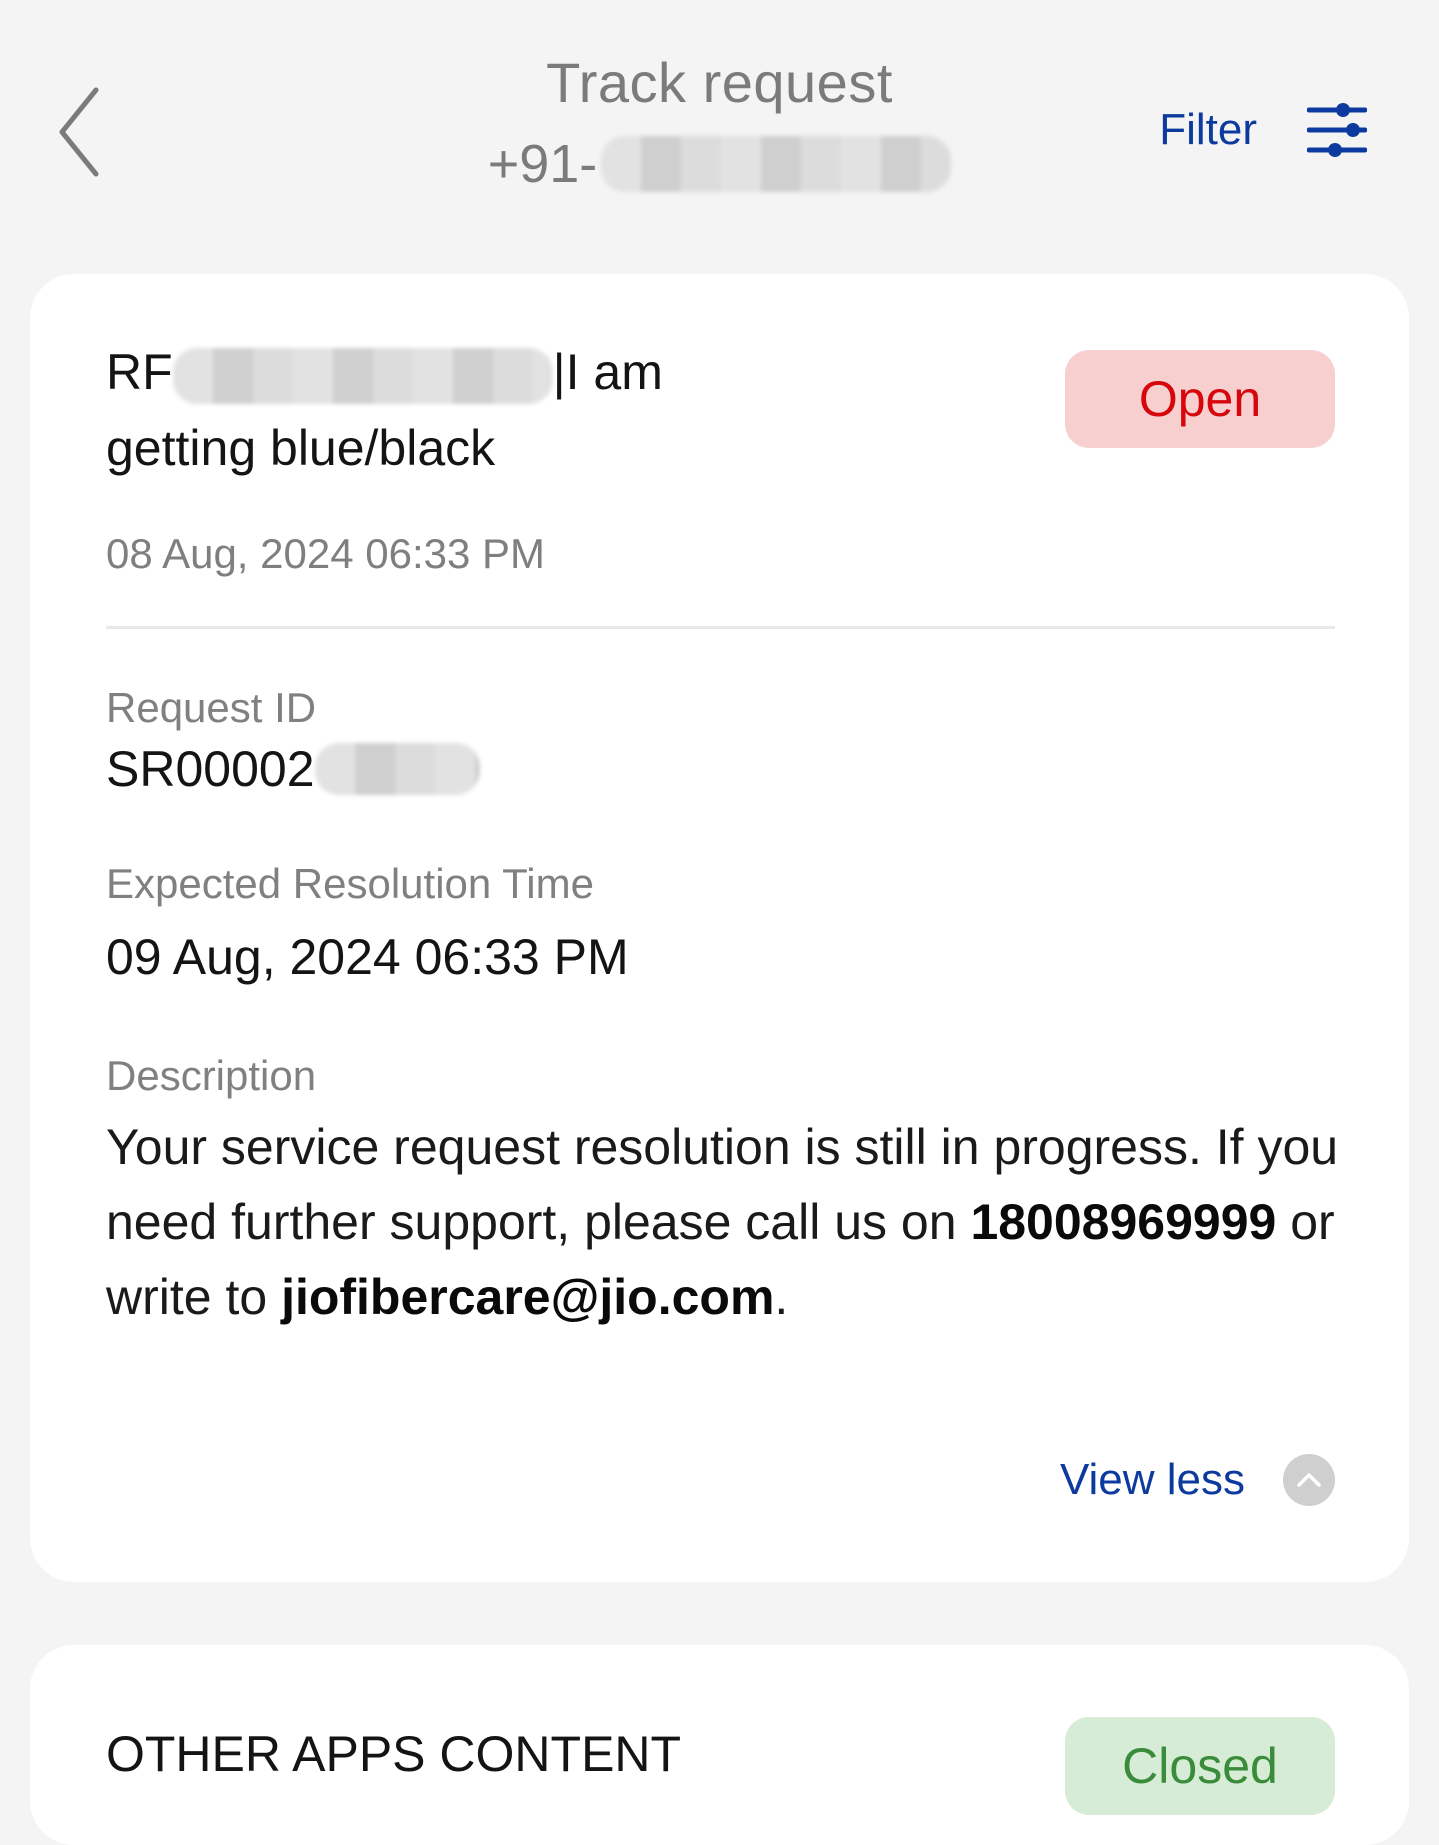  Describe the element at coordinates (527, 1297) in the screenshot. I see `support-email: jiofibercare@jio.com` at that location.